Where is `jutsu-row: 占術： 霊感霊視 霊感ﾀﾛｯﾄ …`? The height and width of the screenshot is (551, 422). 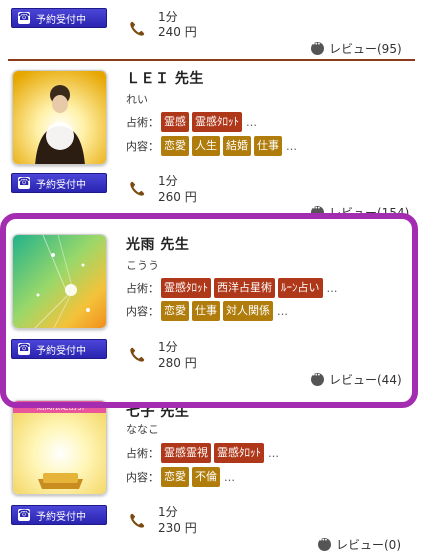
jutsu-row: 占術： 霊感霊視 霊感ﾀﾛｯﾄ … is located at coordinates (202, 453).